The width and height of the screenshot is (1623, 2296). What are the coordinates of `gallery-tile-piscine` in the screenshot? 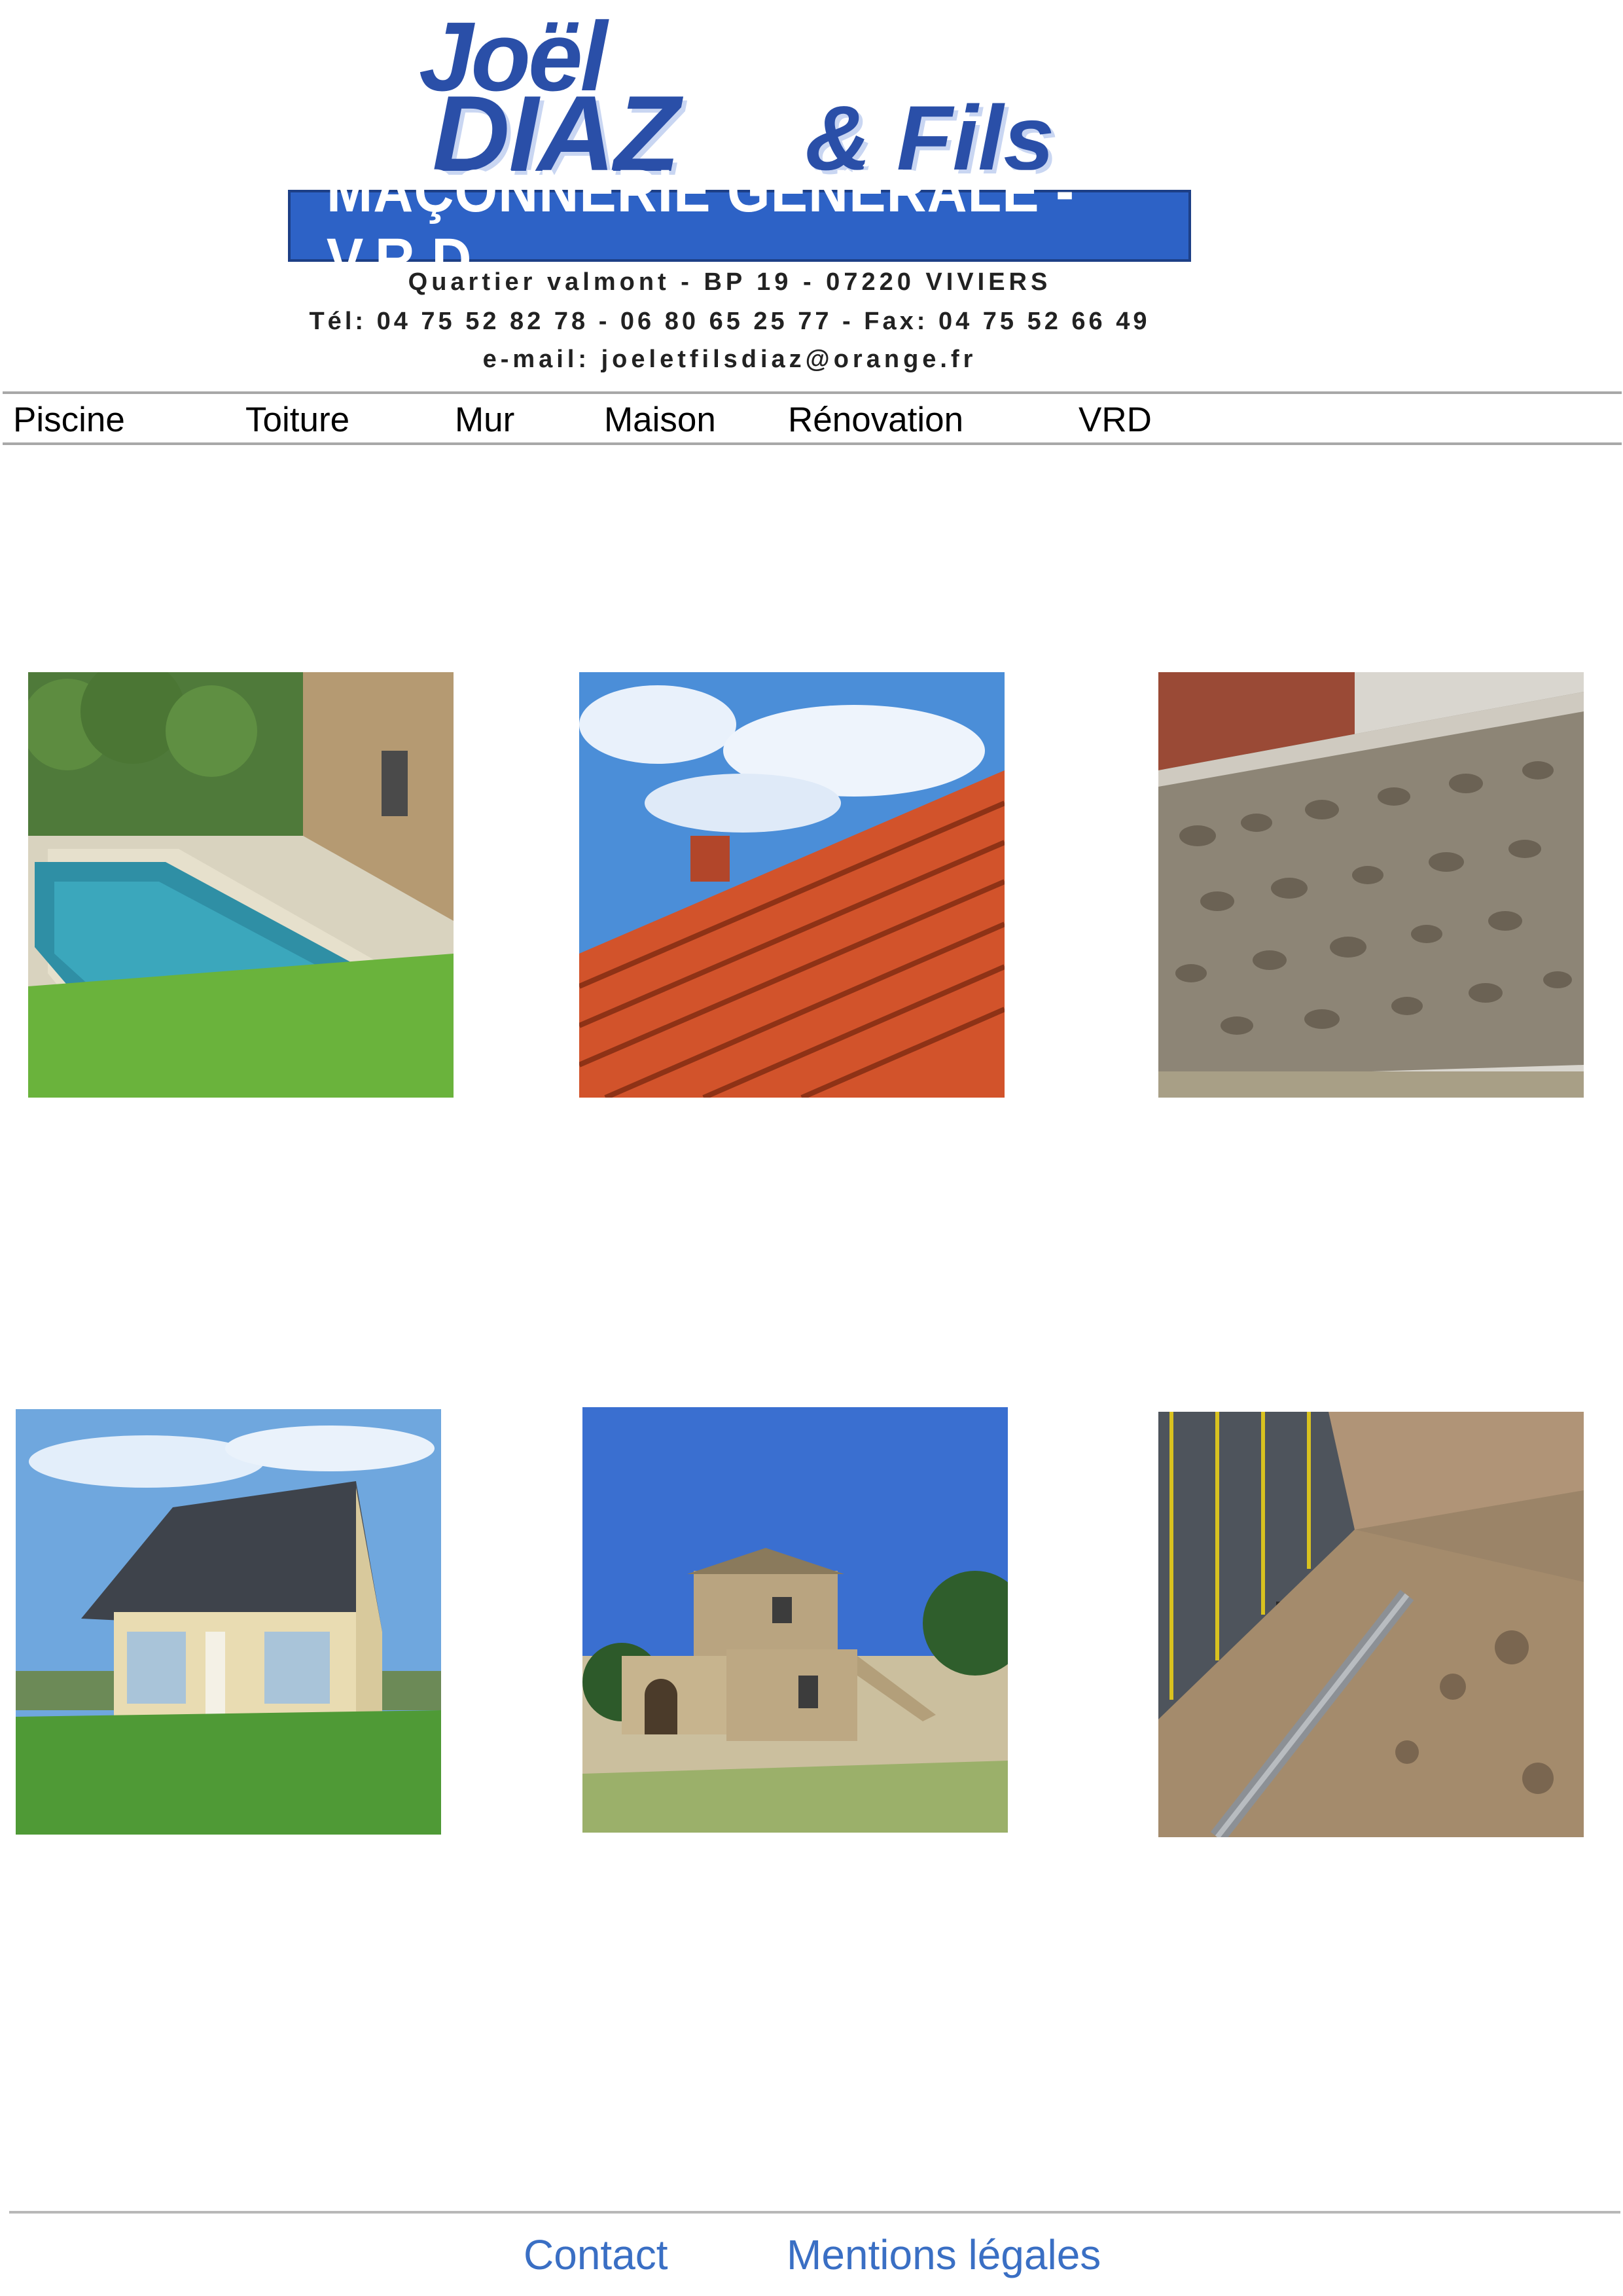 It's located at (241, 885).